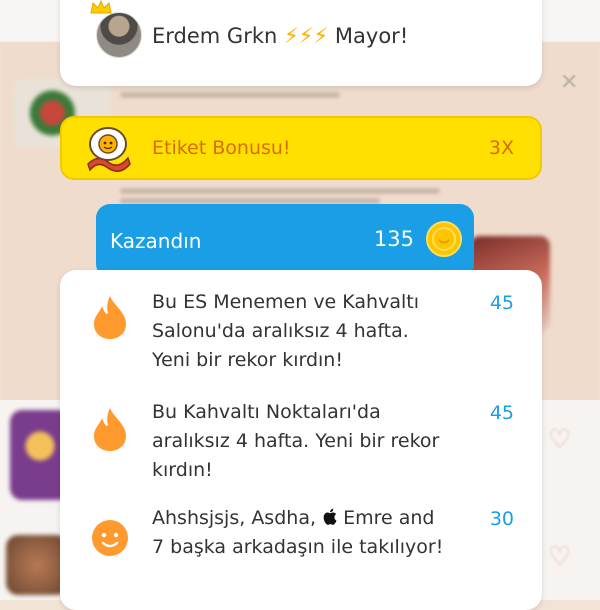 The height and width of the screenshot is (610, 600). What do you see at coordinates (37, 565) in the screenshot?
I see `background-thumbnail` at bounding box center [37, 565].